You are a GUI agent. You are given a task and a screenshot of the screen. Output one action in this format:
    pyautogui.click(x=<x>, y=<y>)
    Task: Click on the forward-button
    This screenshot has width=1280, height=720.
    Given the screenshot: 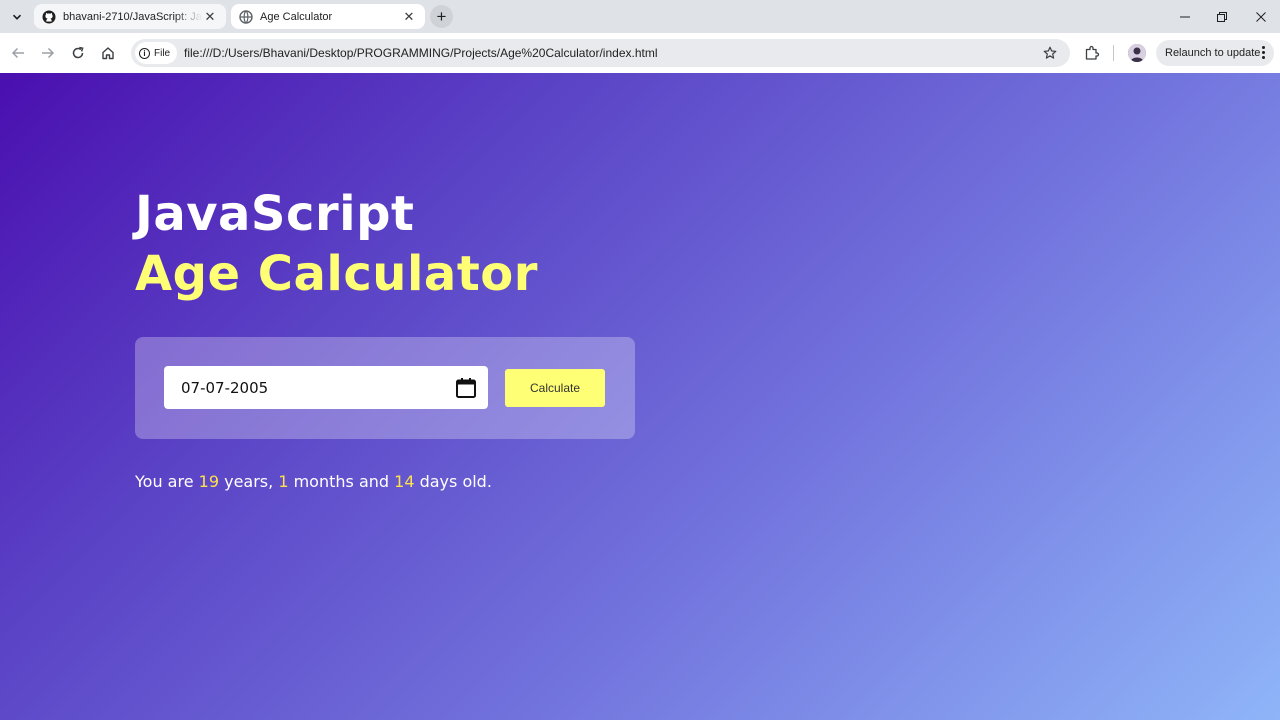 What is the action you would take?
    pyautogui.click(x=48, y=53)
    